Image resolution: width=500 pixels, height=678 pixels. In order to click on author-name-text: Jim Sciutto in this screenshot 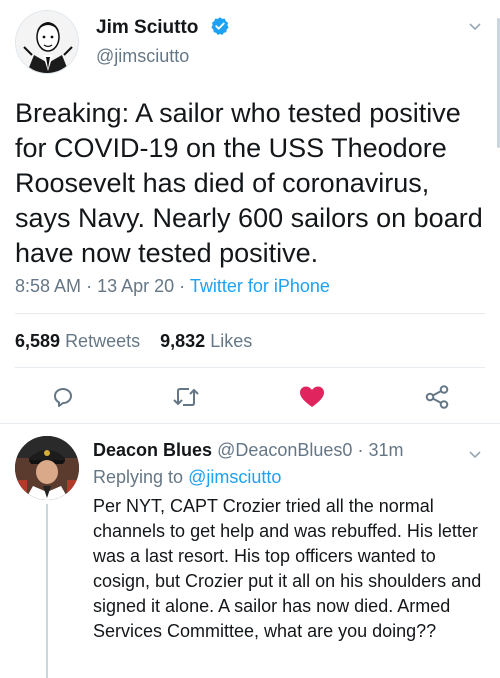, I will do `click(147, 27)`.